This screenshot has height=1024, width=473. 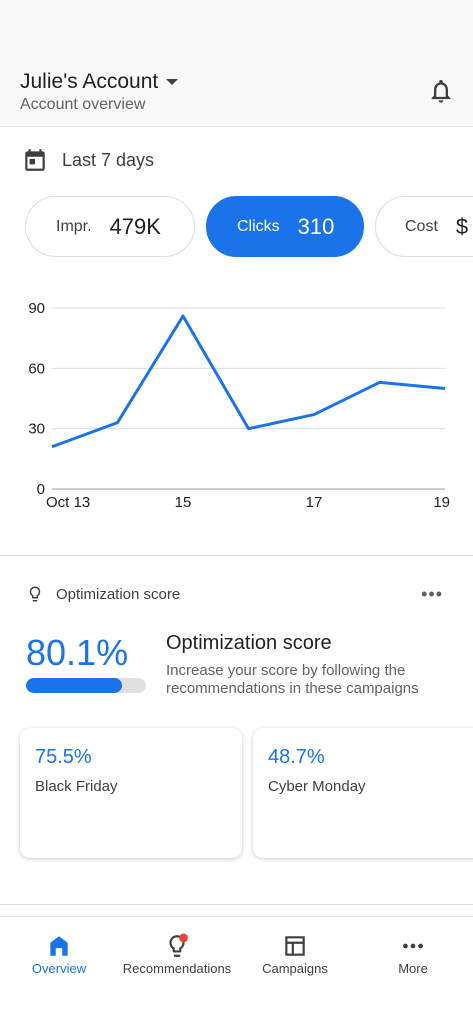 I want to click on metric-value: 479K, so click(x=135, y=226).